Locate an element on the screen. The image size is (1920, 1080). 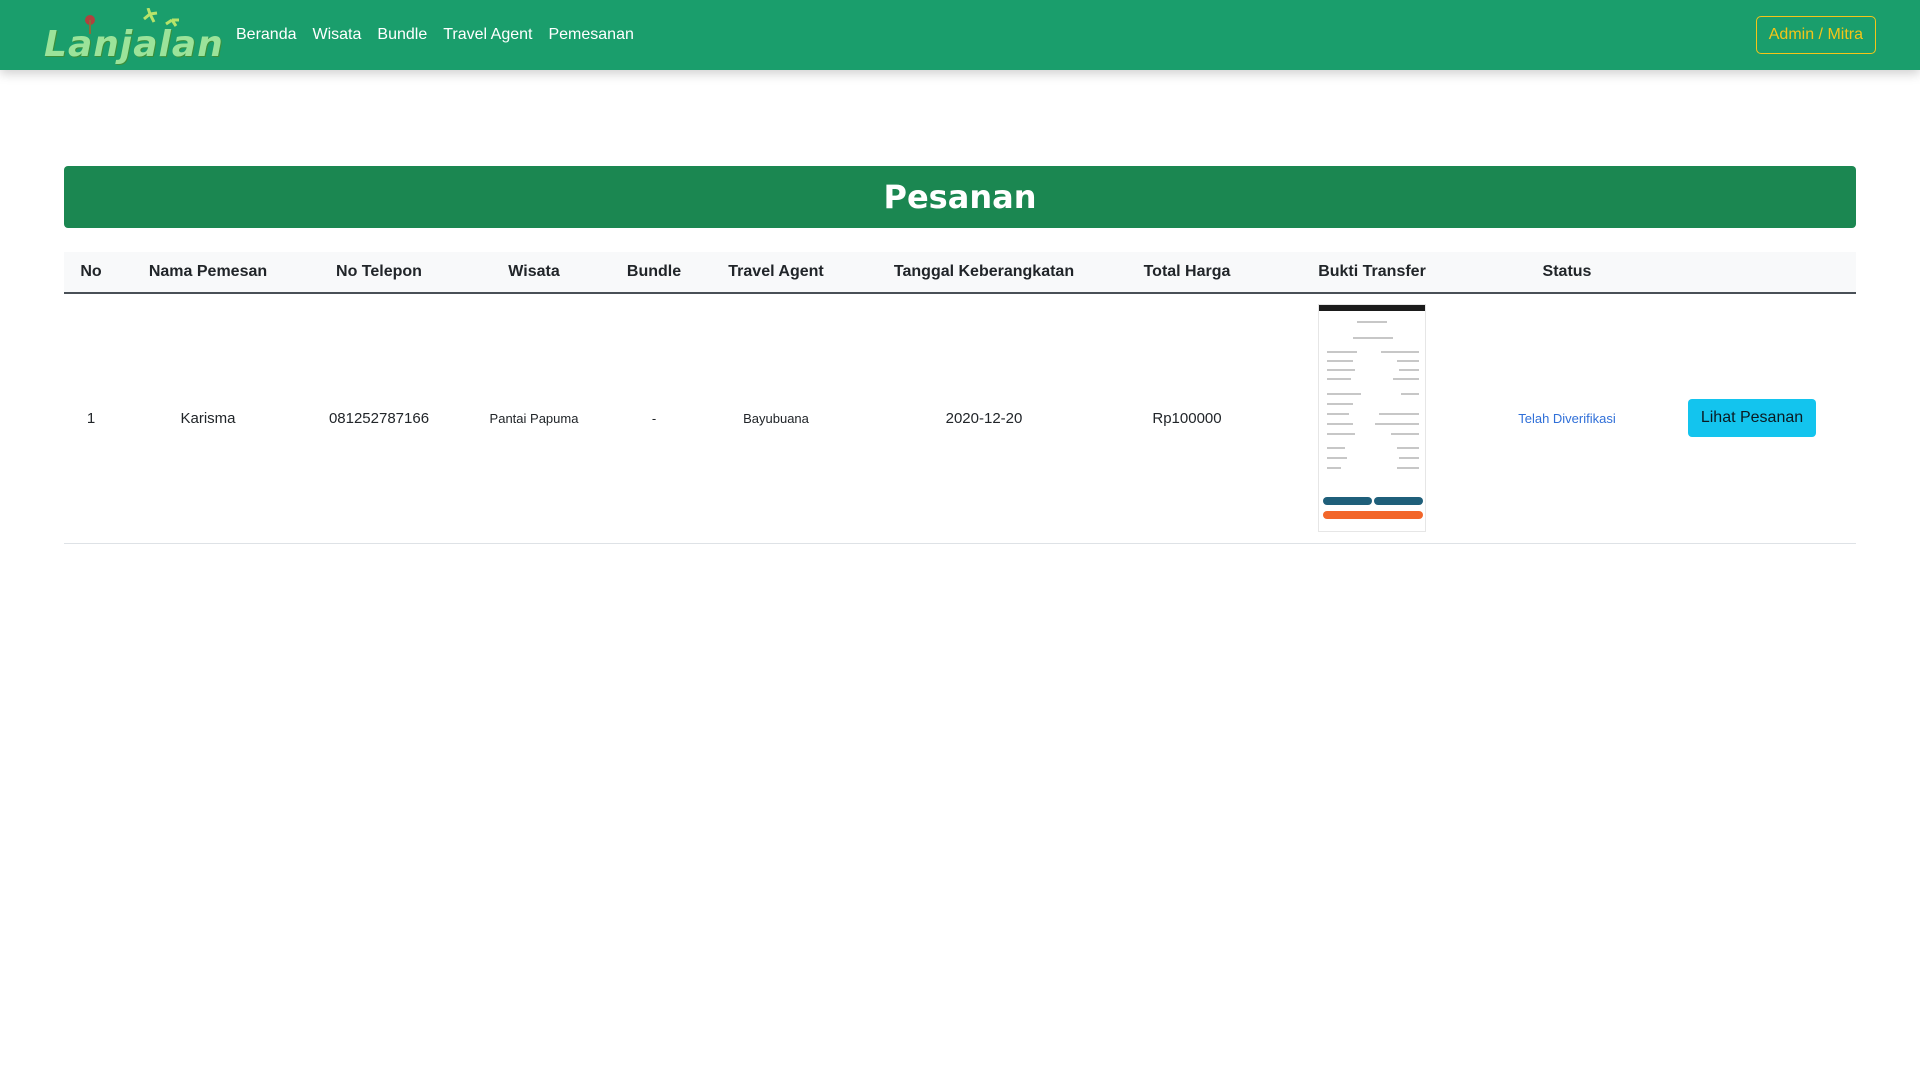
nav-link-bundle: Bundle is located at coordinates (402, 35).